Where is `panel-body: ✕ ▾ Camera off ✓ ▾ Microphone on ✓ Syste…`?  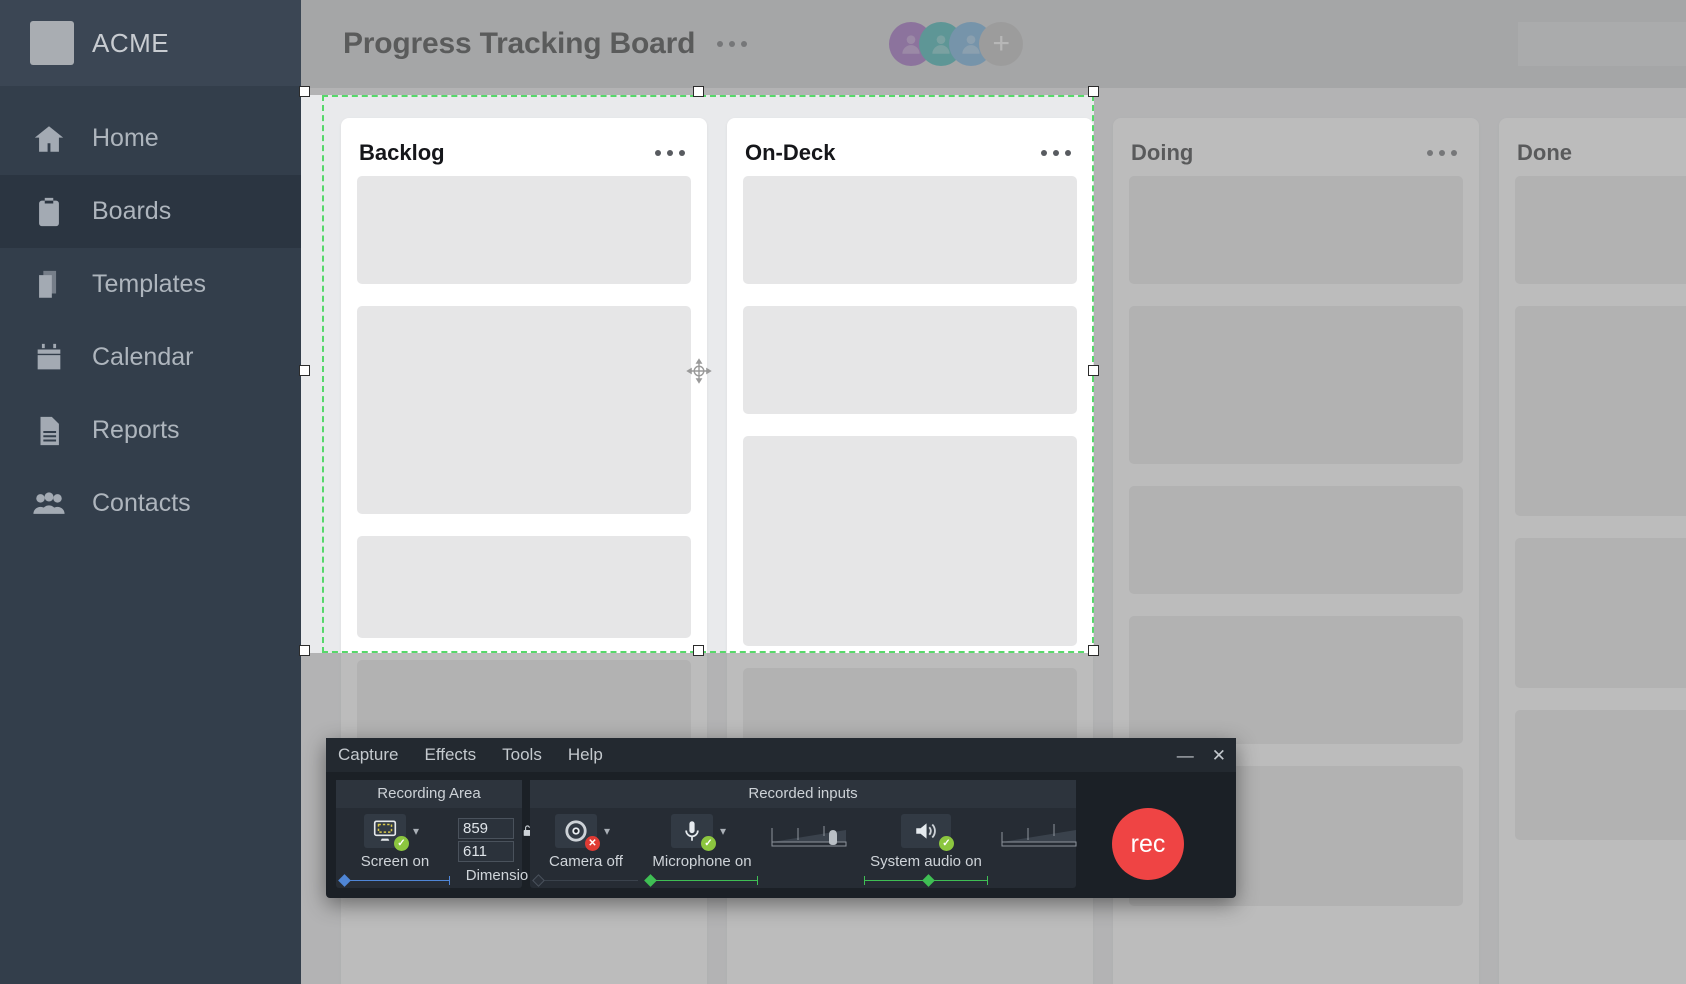
panel-body: ✕ ▾ Camera off ✓ ▾ Microphone on ✓ Syste… is located at coordinates (803, 848).